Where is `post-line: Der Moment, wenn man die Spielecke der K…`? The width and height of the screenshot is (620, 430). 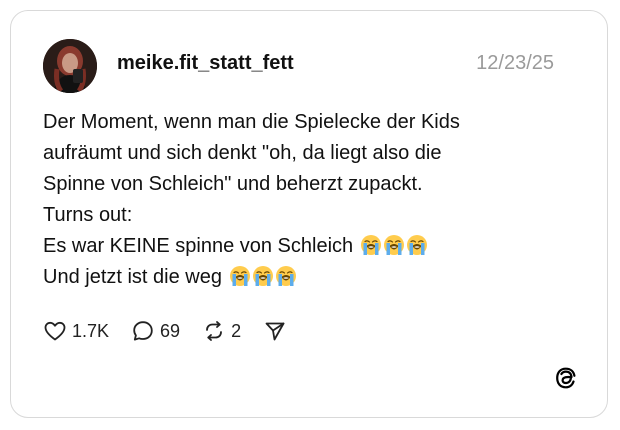
post-line: Der Moment, wenn man die Spielecke der K… is located at coordinates (251, 122).